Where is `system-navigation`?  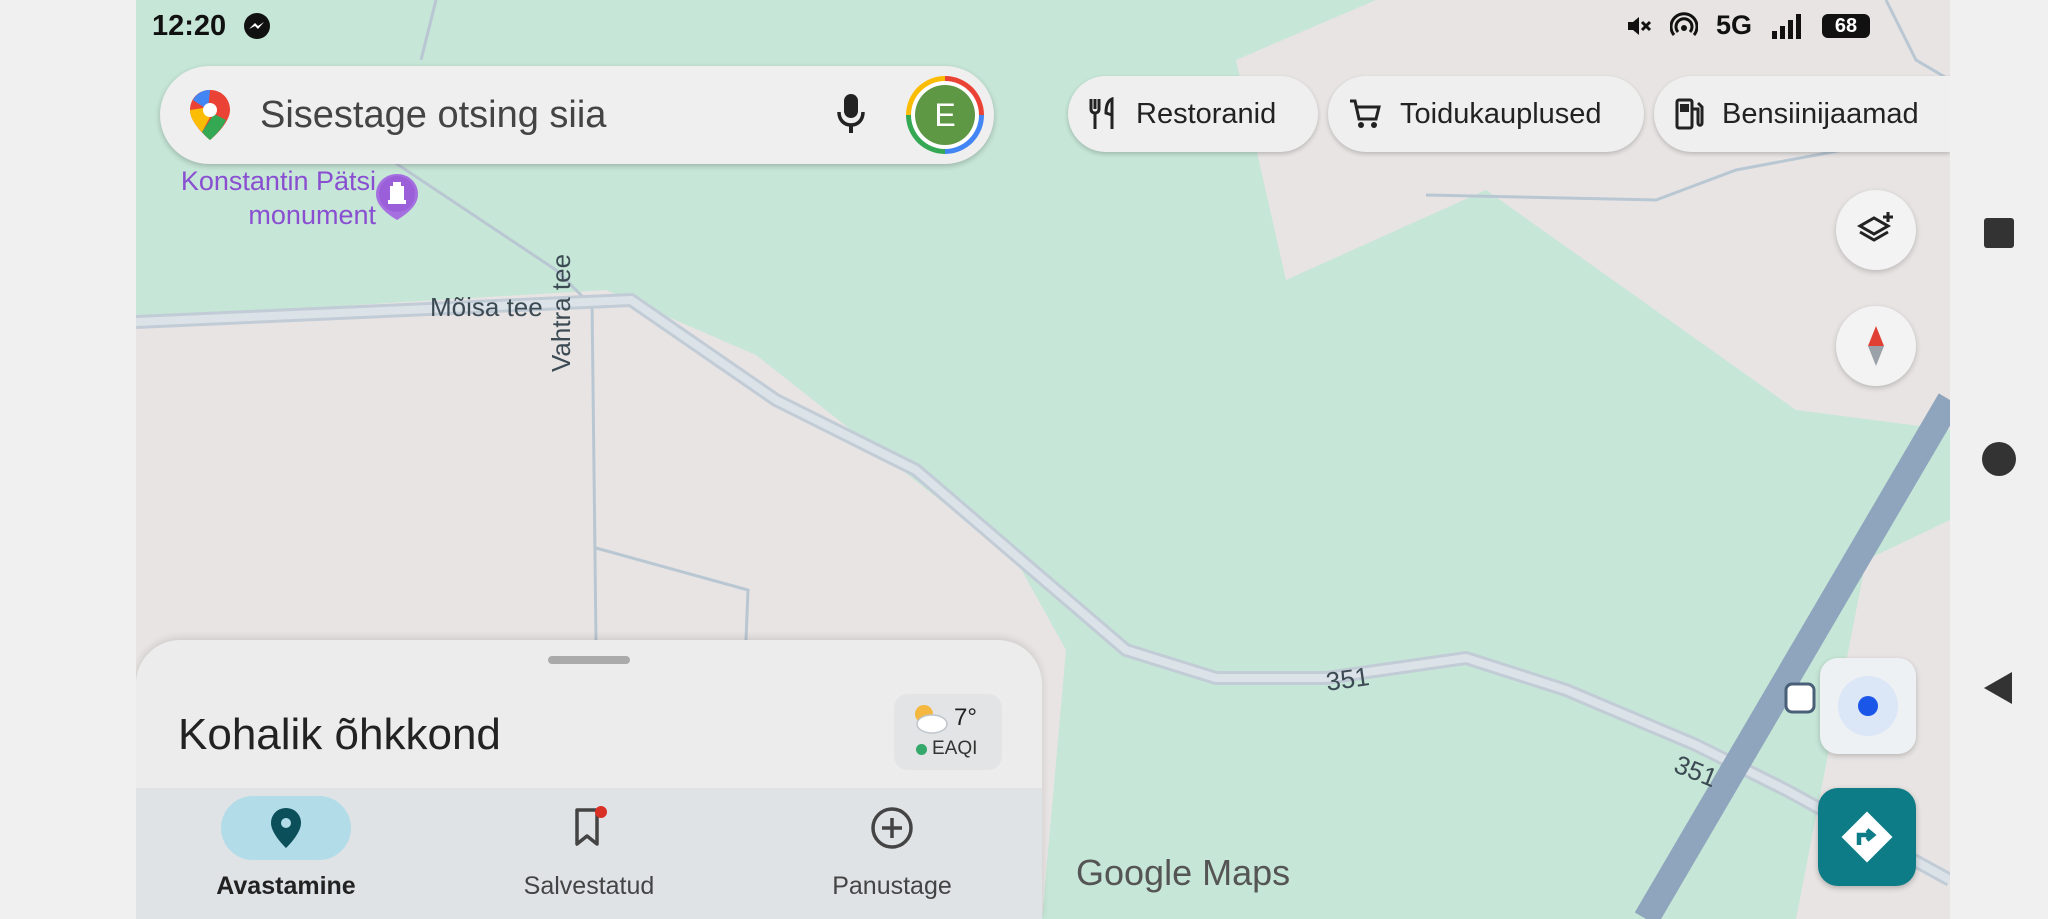 system-navigation is located at coordinates (1999, 459).